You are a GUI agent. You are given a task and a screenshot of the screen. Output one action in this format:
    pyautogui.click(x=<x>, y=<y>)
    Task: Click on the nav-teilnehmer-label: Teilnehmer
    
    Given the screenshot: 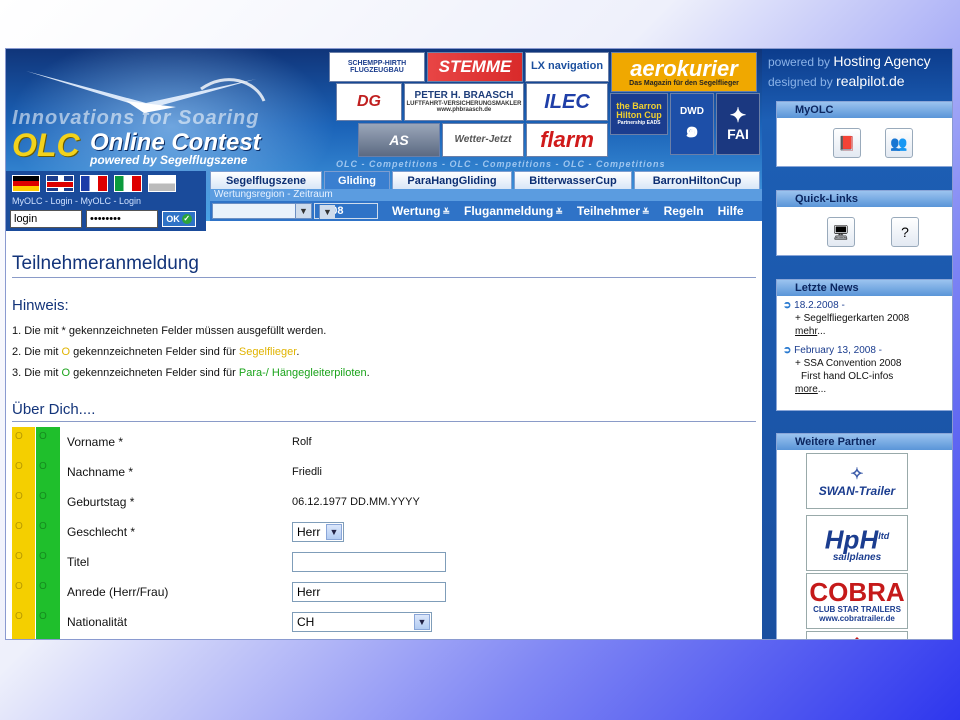 What is the action you would take?
    pyautogui.click(x=608, y=211)
    